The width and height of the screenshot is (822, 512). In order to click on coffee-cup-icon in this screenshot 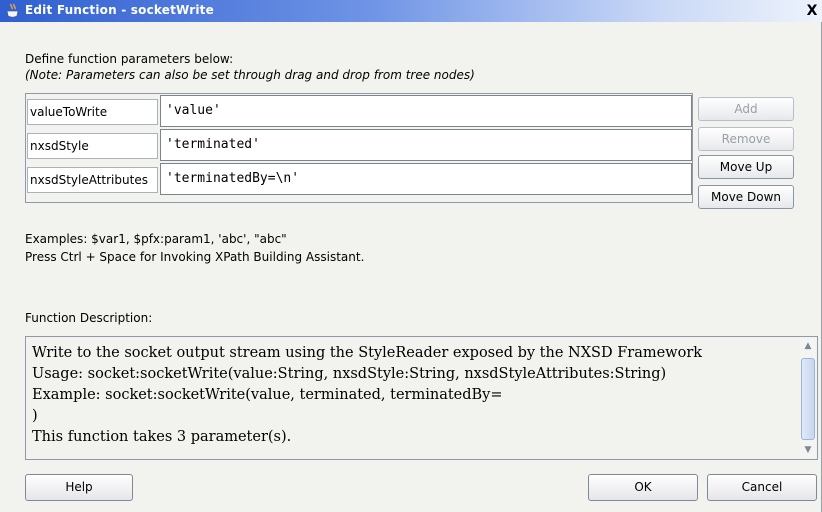, I will do `click(13, 10)`.